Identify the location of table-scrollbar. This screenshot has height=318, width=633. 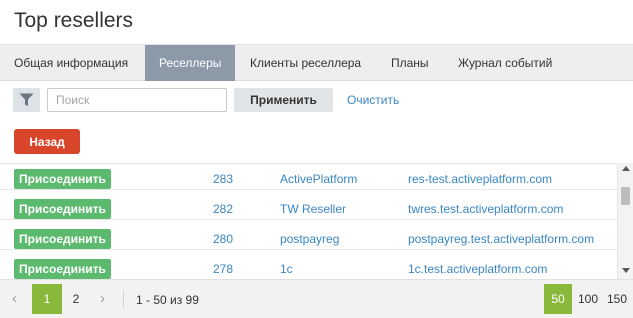
(625, 221).